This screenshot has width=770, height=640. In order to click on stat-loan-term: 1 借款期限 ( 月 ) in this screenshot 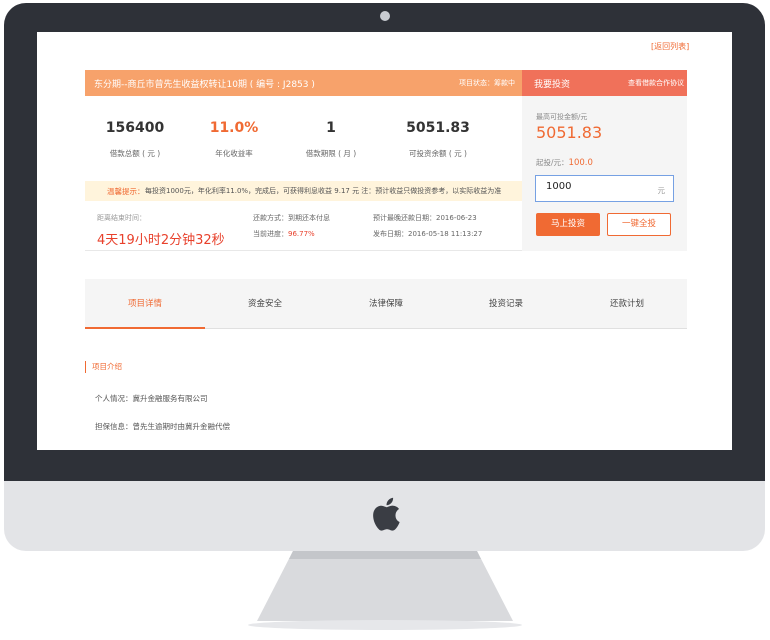, I will do `click(331, 139)`.